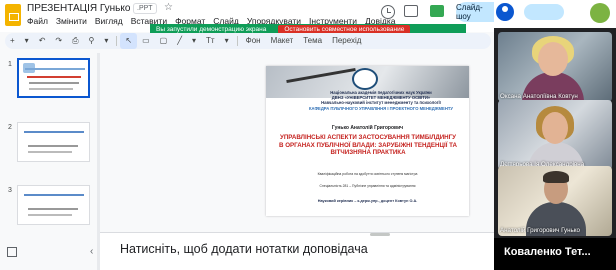 This screenshot has width=616, height=270. I want to click on speaker-notes: Натисніть, щоб додати нотатки доповідача, so click(297, 251).